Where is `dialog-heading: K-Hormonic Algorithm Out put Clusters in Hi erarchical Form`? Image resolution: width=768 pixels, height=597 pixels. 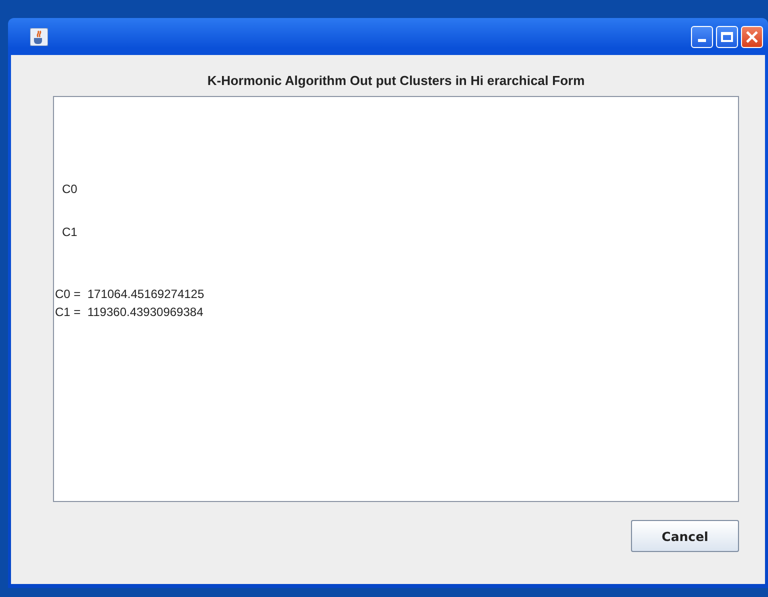 dialog-heading: K-Hormonic Algorithm Out put Clusters in Hi erarchical Form is located at coordinates (396, 81).